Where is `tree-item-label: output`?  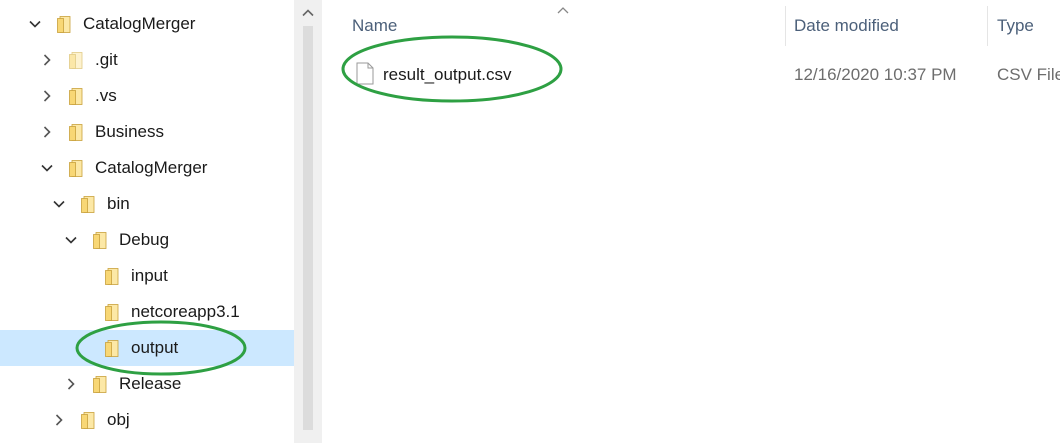 tree-item-label: output is located at coordinates (155, 347).